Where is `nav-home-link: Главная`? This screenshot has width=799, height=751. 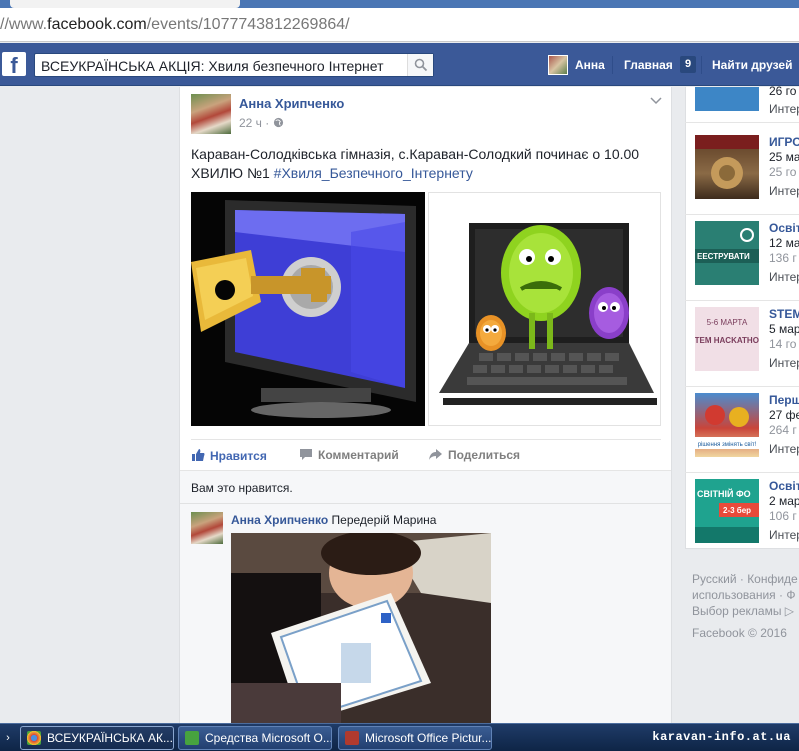 nav-home-link: Главная is located at coordinates (648, 65).